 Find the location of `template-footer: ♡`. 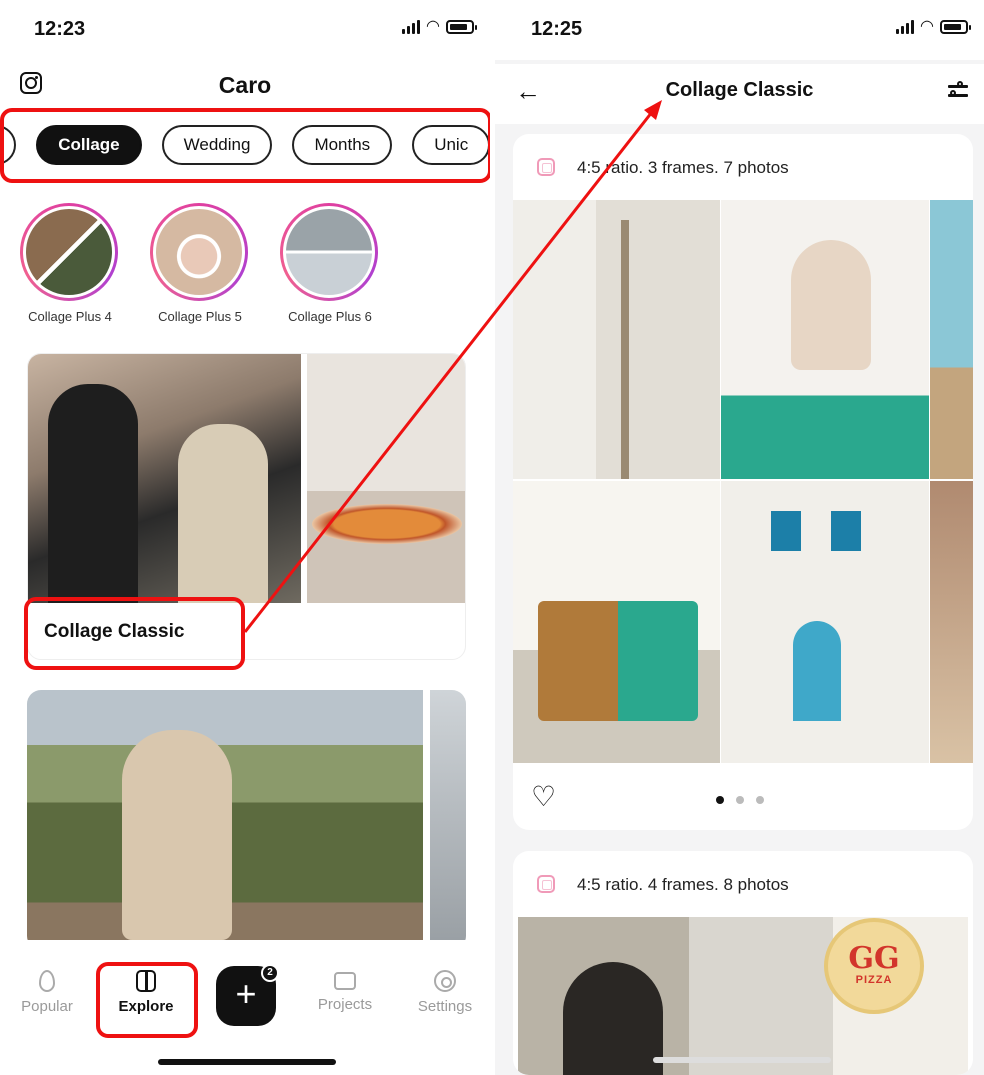

template-footer: ♡ is located at coordinates (743, 796).